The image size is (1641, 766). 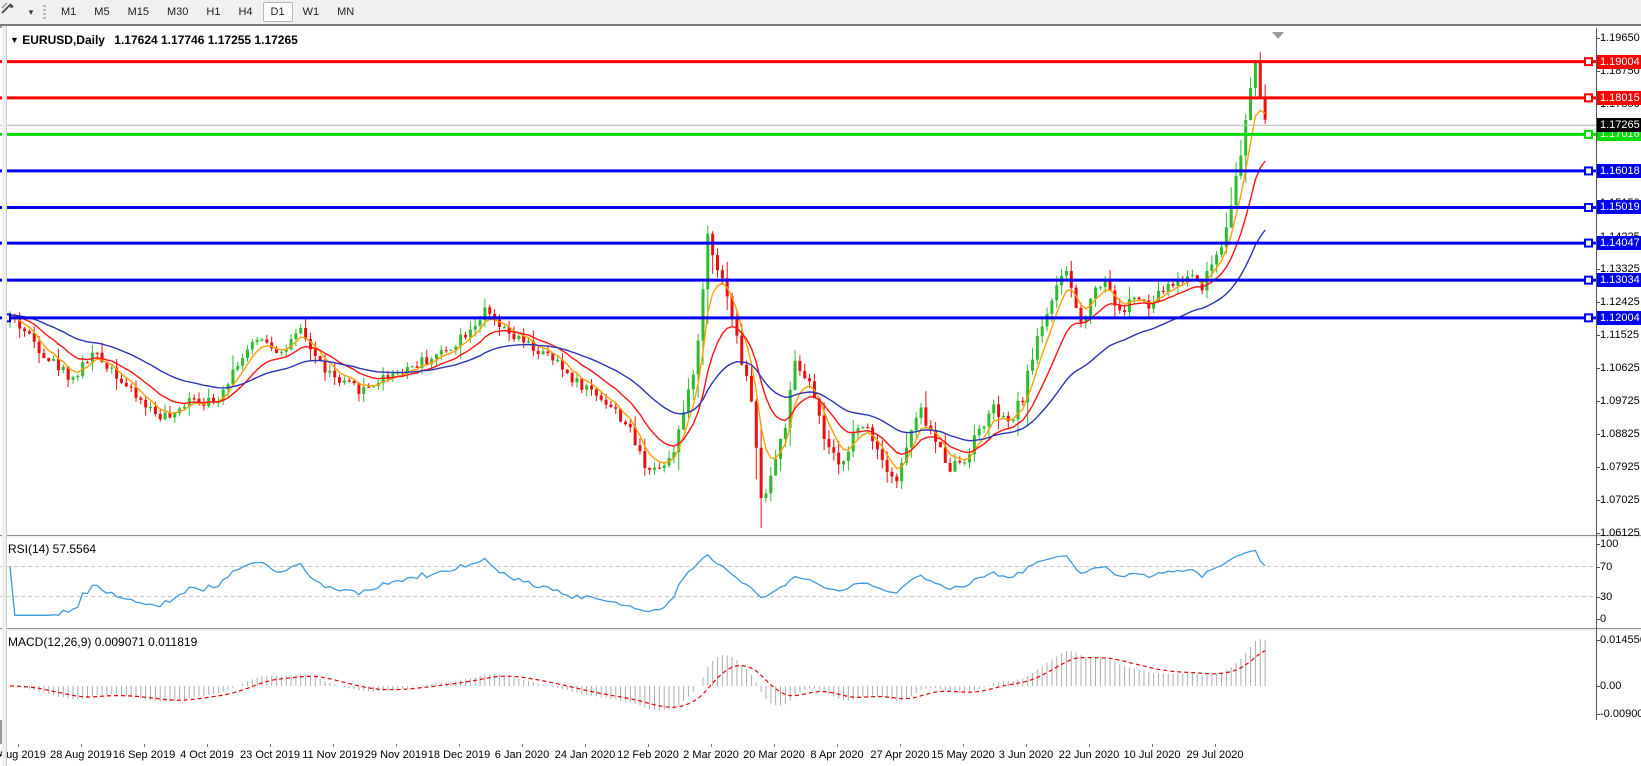 I want to click on price-tick-label: 1.09725, so click(x=1620, y=401).